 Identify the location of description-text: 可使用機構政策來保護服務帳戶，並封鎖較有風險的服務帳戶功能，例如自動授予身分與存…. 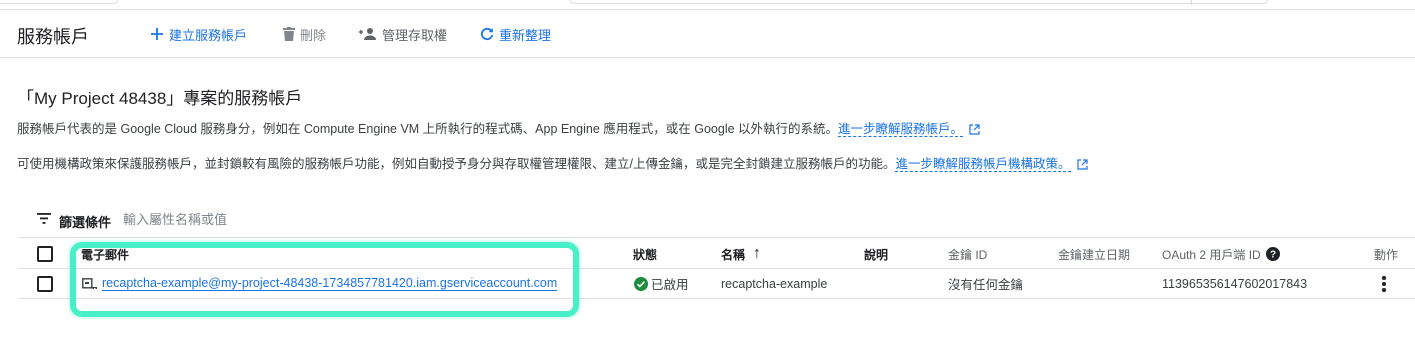
(456, 164).